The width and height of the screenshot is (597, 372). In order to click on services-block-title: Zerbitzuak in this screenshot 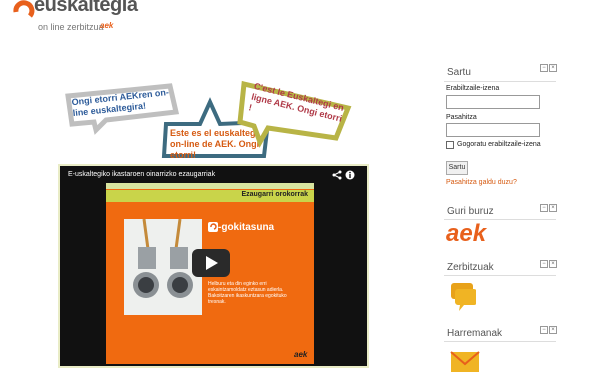, I will do `click(470, 267)`.